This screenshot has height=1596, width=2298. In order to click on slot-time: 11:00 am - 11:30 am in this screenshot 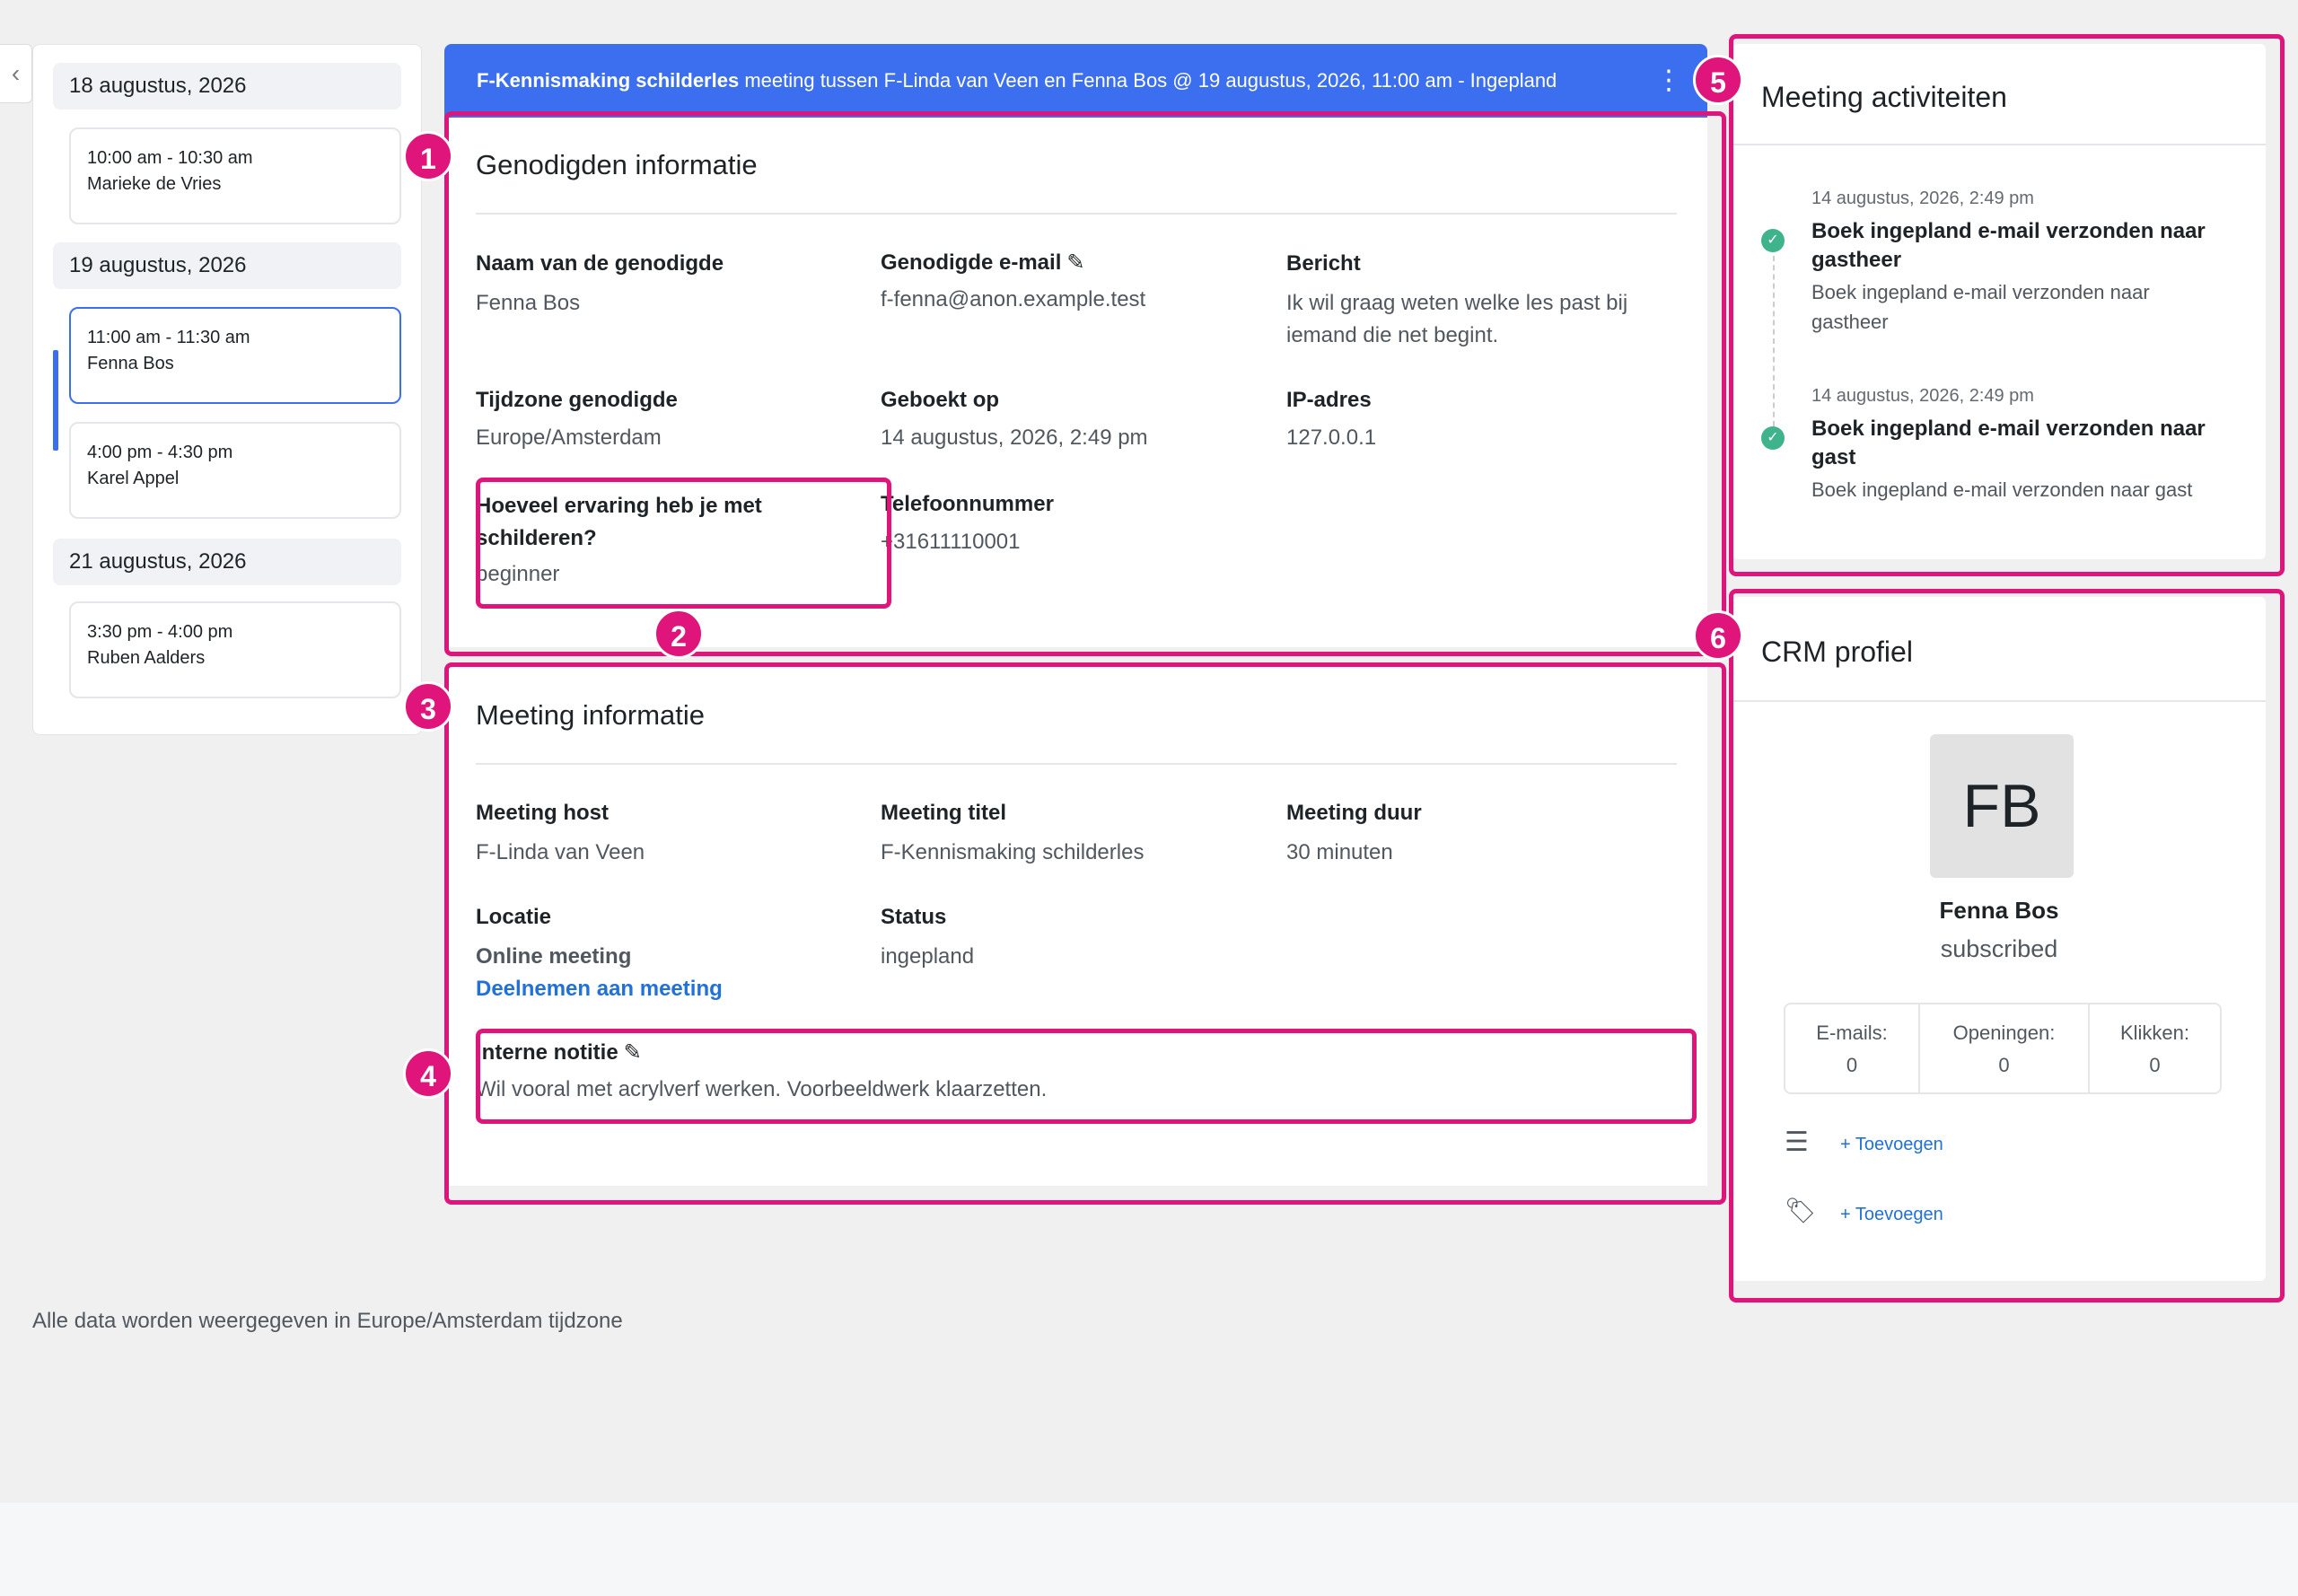, I will do `click(168, 337)`.